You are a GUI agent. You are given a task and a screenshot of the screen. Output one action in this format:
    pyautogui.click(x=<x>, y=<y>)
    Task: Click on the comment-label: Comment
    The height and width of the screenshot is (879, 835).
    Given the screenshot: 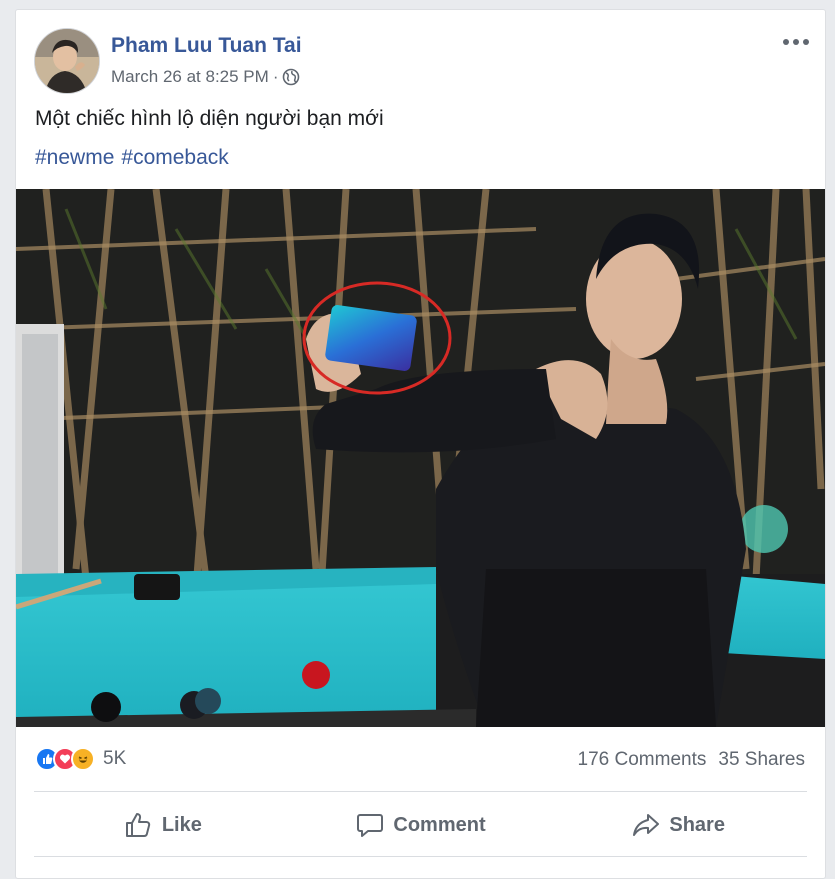 What is the action you would take?
    pyautogui.click(x=439, y=824)
    